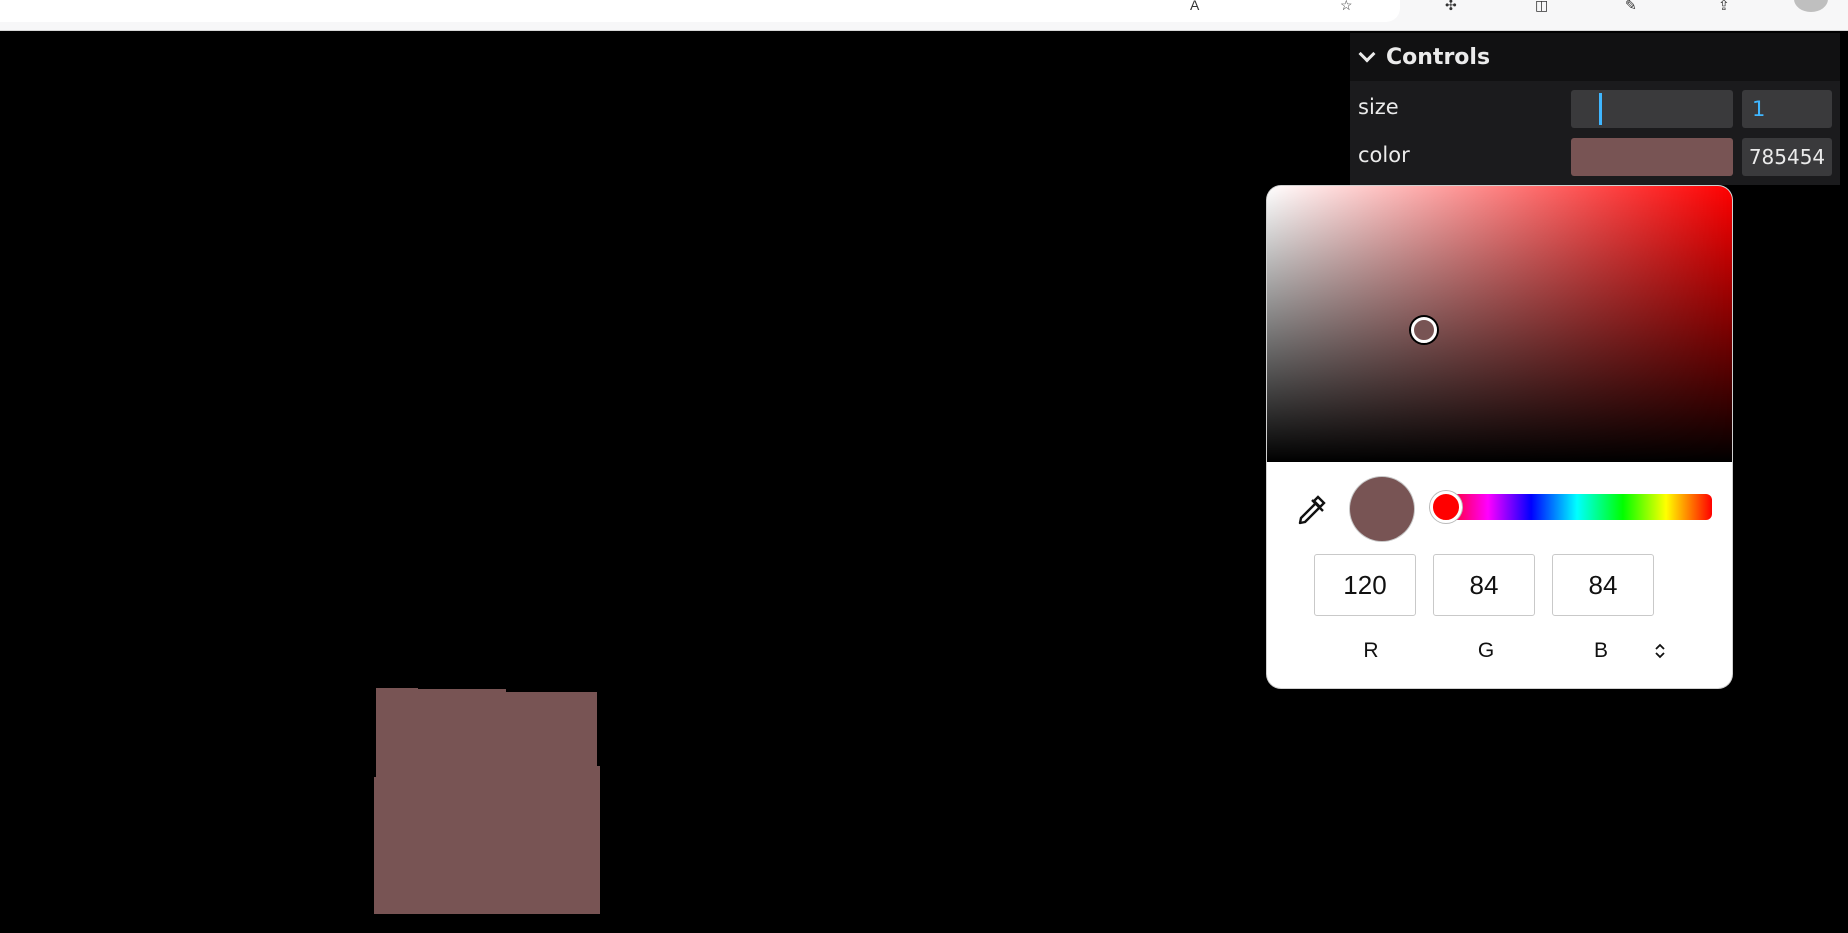 This screenshot has width=1848, height=933. I want to click on color-hex-input: 785454, so click(1787, 157).